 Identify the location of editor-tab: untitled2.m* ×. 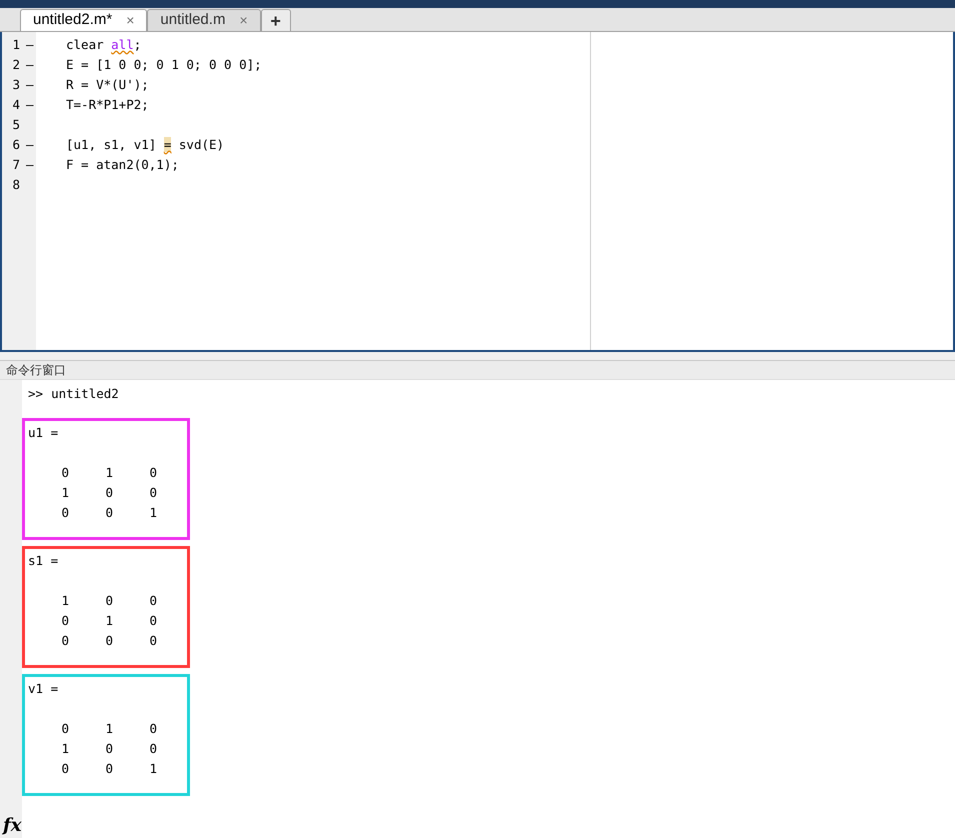
(84, 20).